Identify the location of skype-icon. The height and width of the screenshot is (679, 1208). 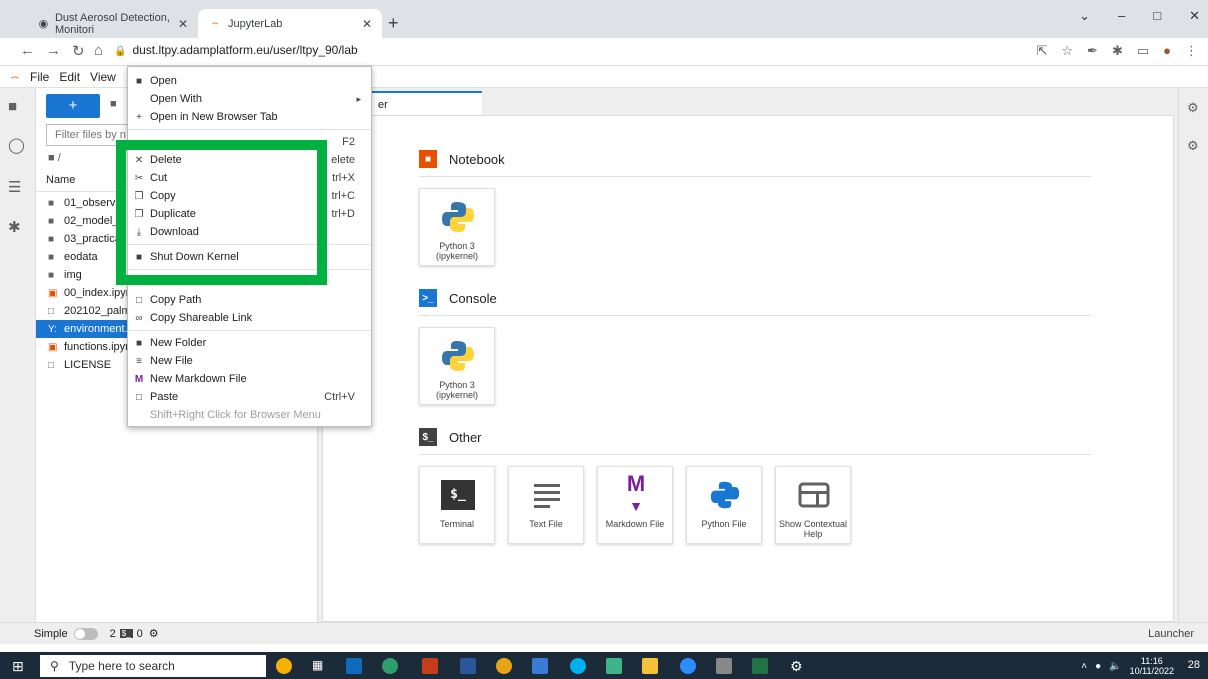
(578, 666).